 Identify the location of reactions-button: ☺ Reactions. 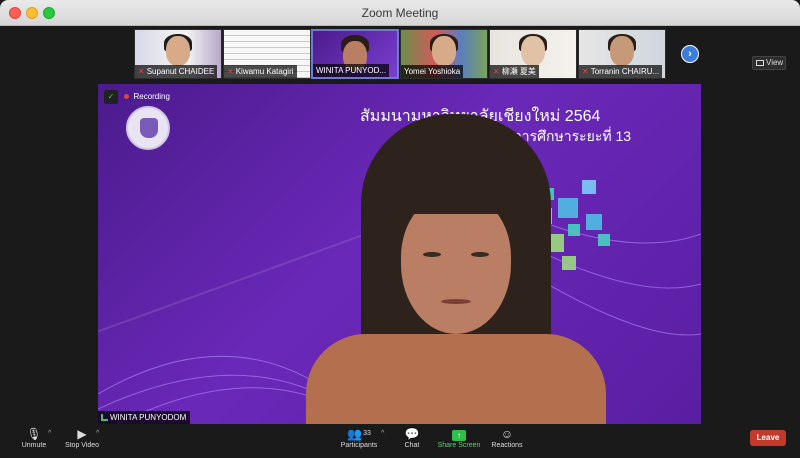
(507, 437).